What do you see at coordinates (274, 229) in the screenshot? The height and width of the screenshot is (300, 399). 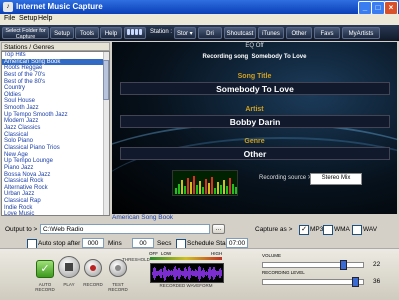 I see `capture-as-label: Capture as >` at bounding box center [274, 229].